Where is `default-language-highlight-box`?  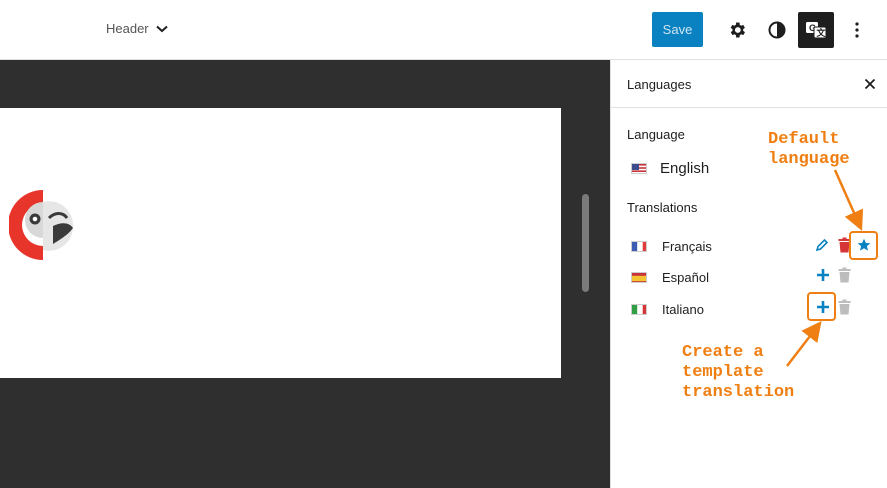
default-language-highlight-box is located at coordinates (863, 245).